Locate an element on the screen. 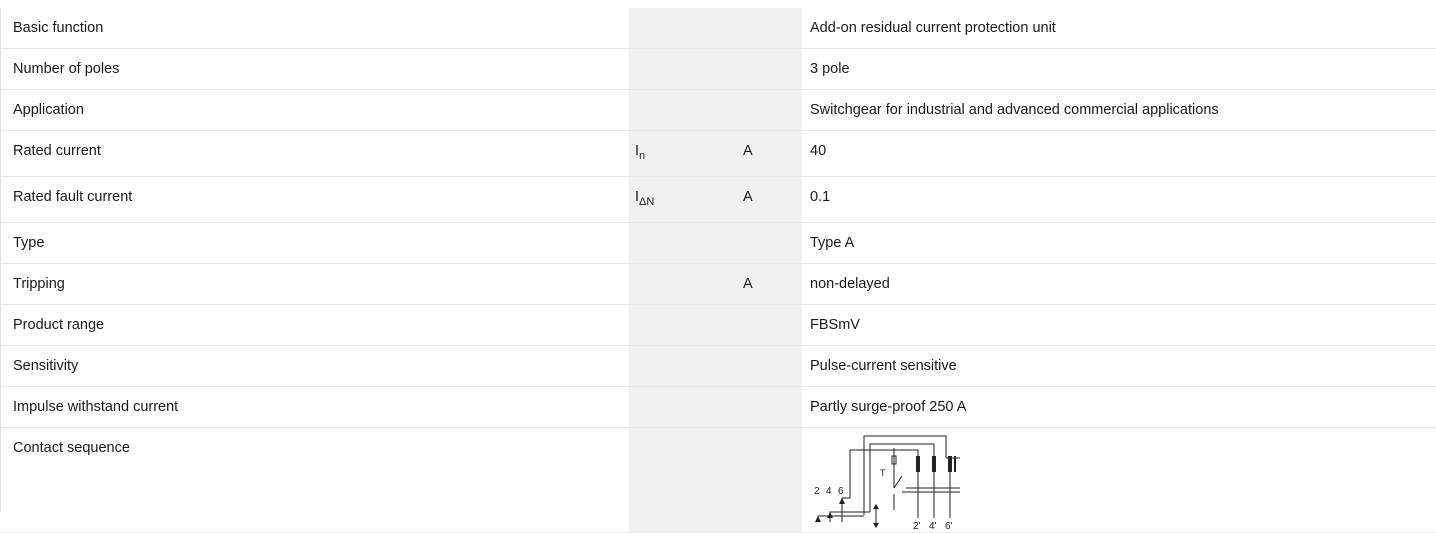  section-heading-clipped is located at coordinates (85, 2).